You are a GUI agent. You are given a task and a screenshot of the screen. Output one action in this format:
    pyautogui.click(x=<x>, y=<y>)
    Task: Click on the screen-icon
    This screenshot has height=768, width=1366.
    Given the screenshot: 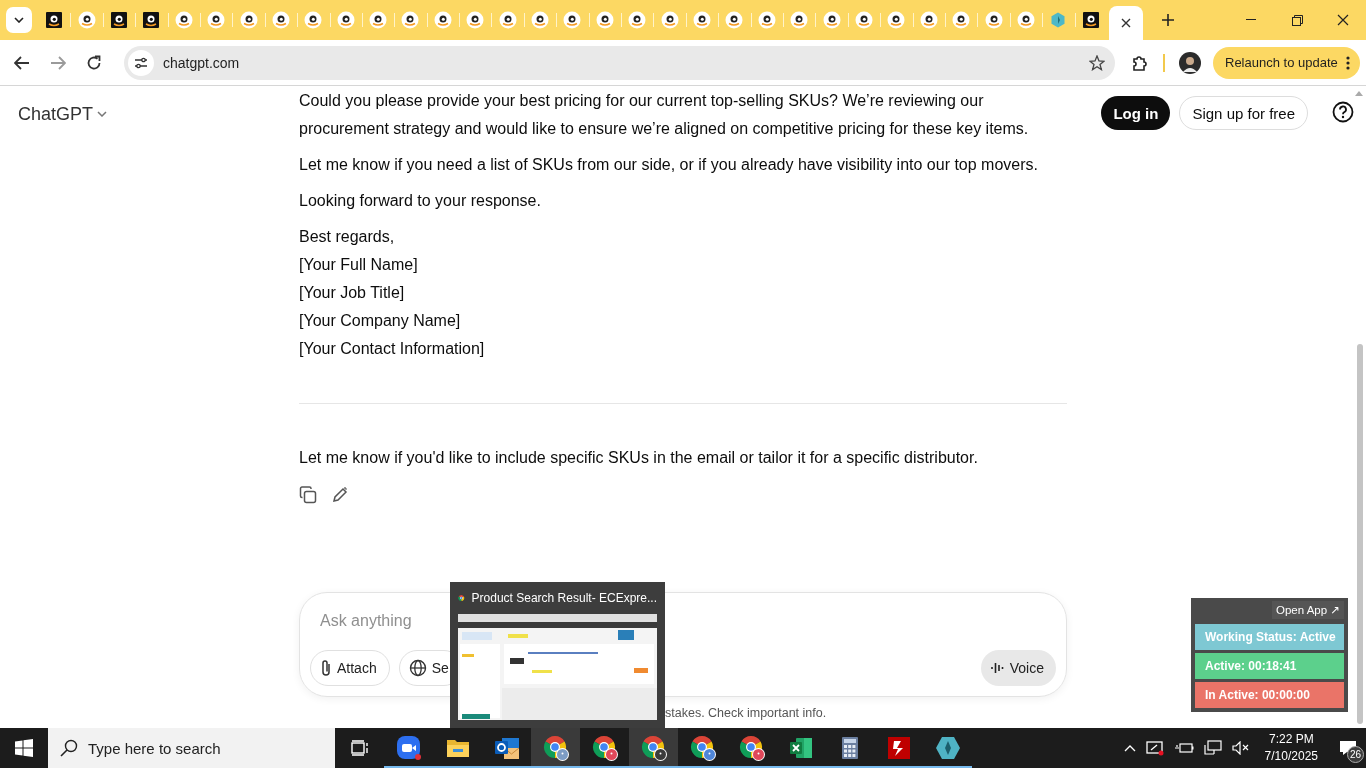 What is the action you would take?
    pyautogui.click(x=1154, y=748)
    